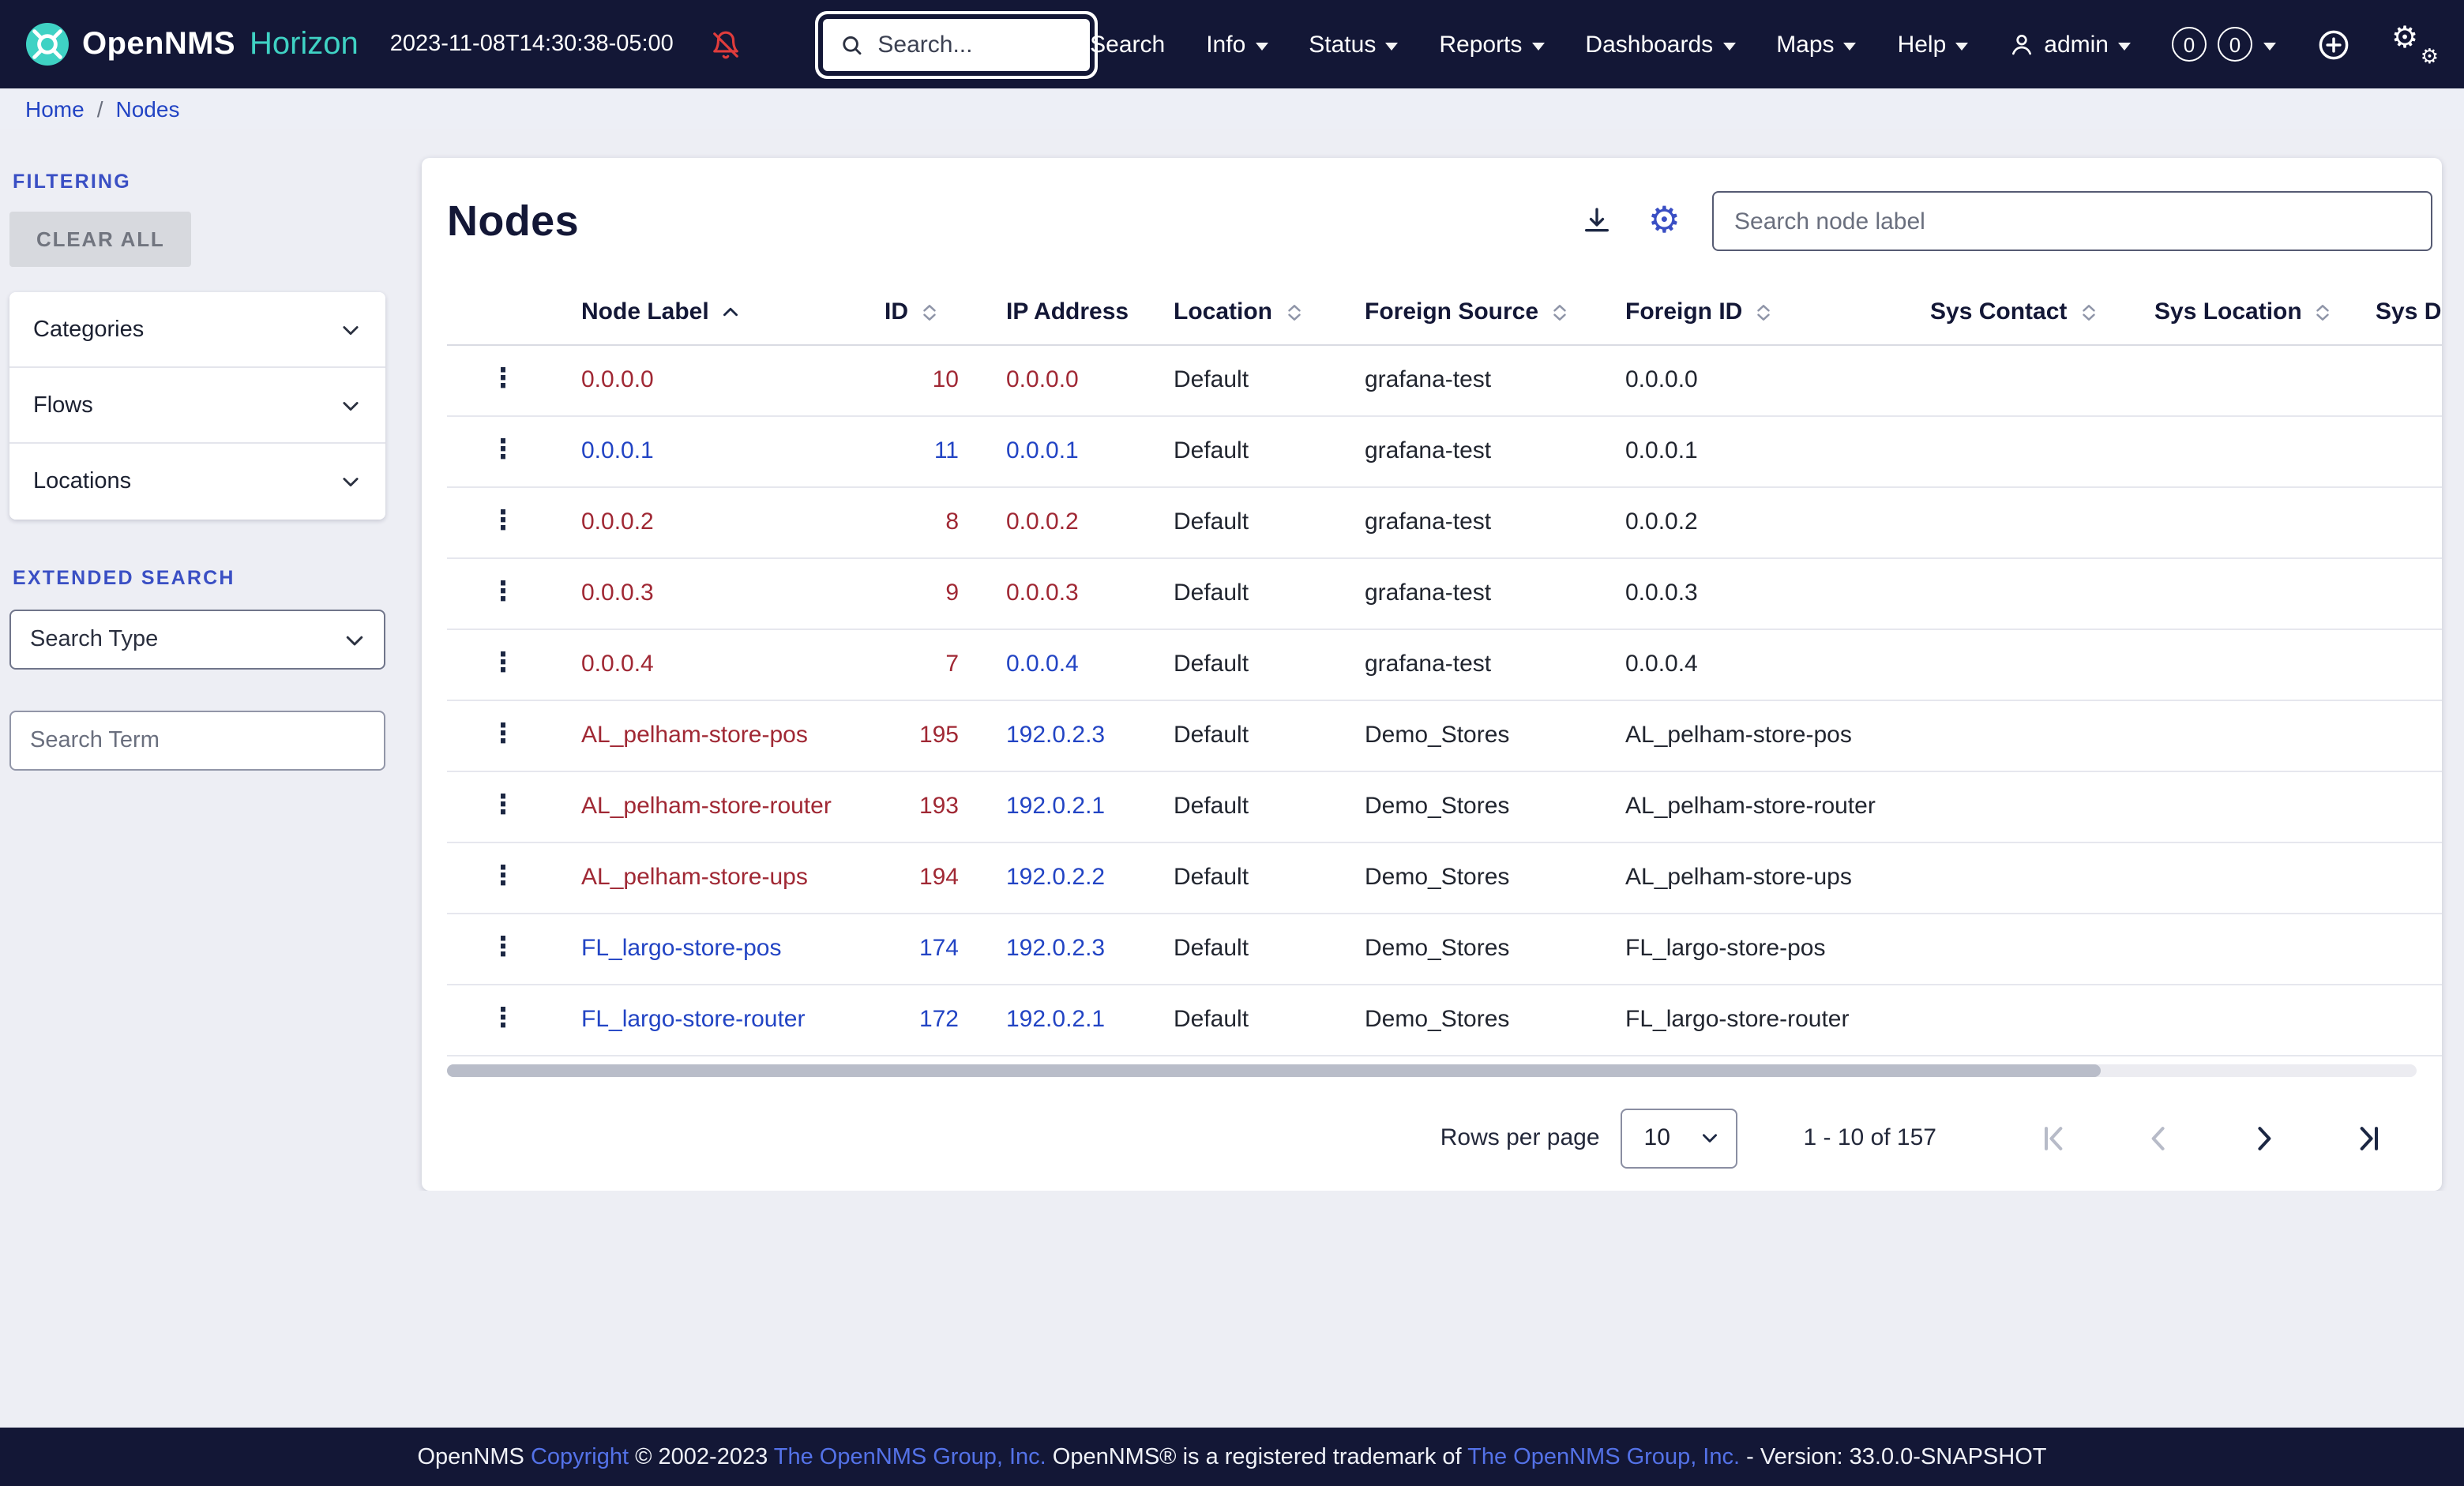 This screenshot has height=1486, width=2464. Describe the element at coordinates (2263, 1137) in the screenshot. I see `next-page-button` at that location.